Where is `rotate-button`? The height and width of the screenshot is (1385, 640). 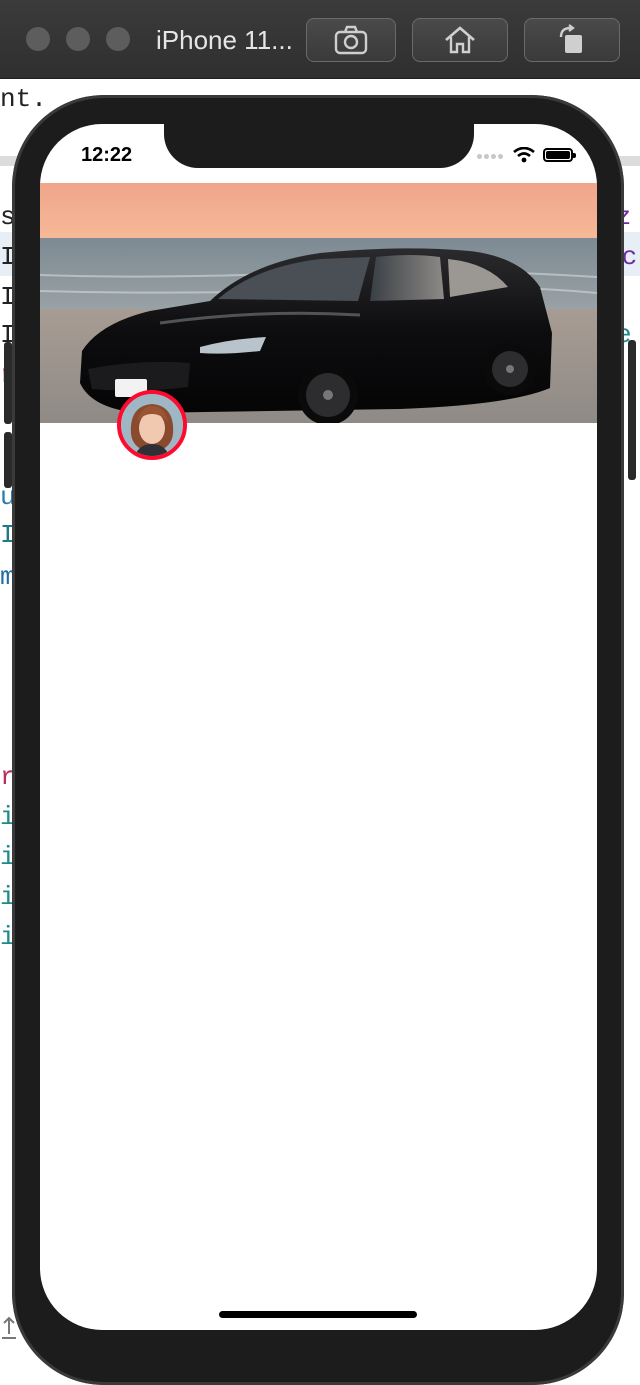 rotate-button is located at coordinates (572, 40).